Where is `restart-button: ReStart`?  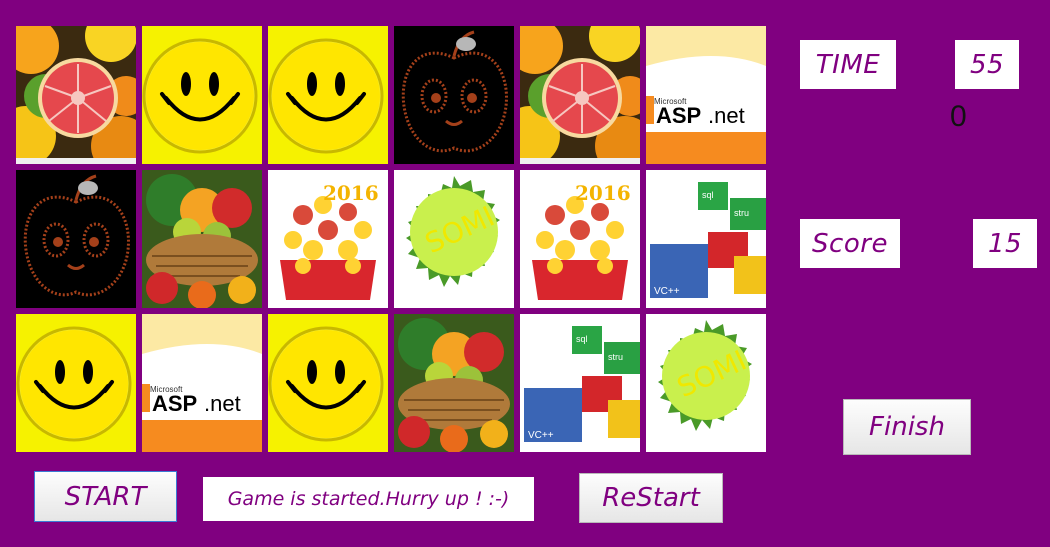
restart-button: ReStart is located at coordinates (651, 498).